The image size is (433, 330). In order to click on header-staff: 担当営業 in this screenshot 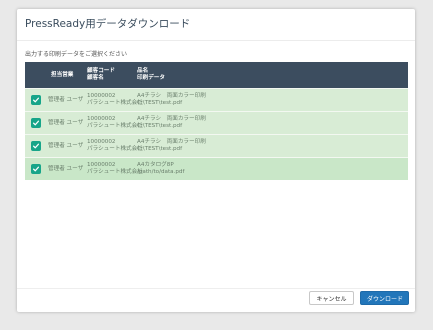, I will do `click(62, 74)`.